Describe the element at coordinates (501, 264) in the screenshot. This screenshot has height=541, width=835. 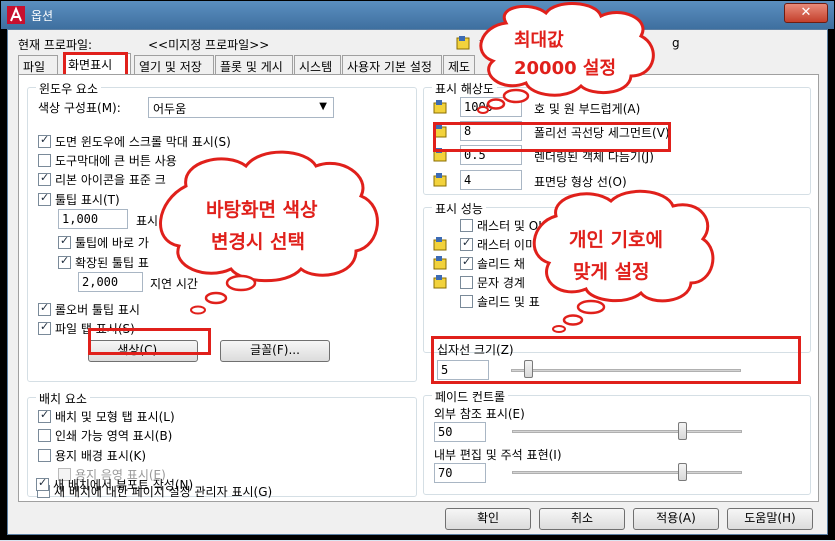
I see `checkbox-label: 솔리드 채` at that location.